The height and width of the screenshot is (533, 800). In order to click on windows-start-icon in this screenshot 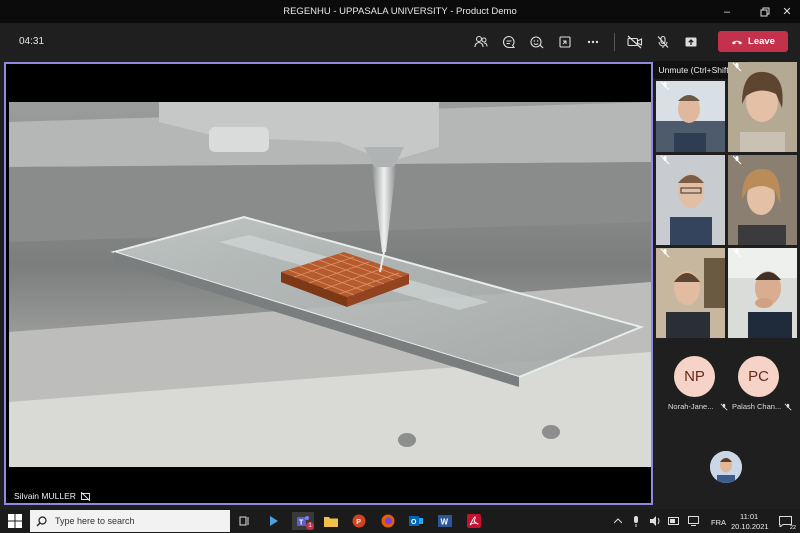, I will do `click(15, 521)`.